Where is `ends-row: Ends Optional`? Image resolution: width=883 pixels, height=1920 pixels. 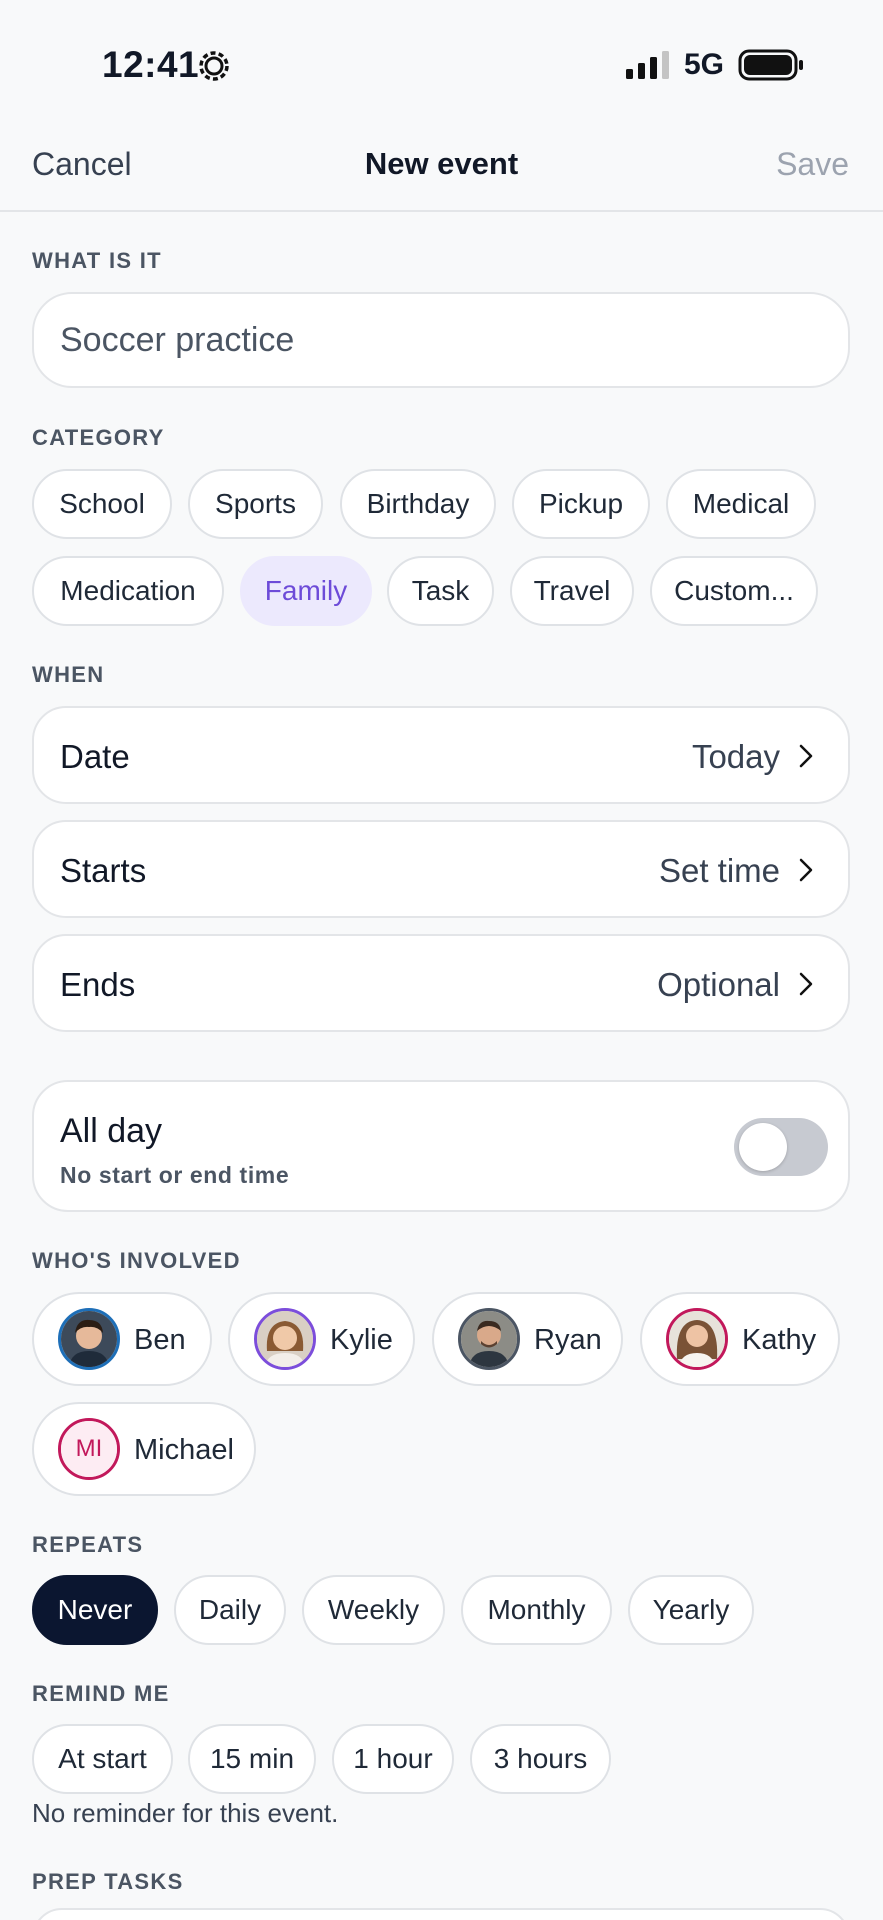 ends-row: Ends Optional is located at coordinates (441, 983).